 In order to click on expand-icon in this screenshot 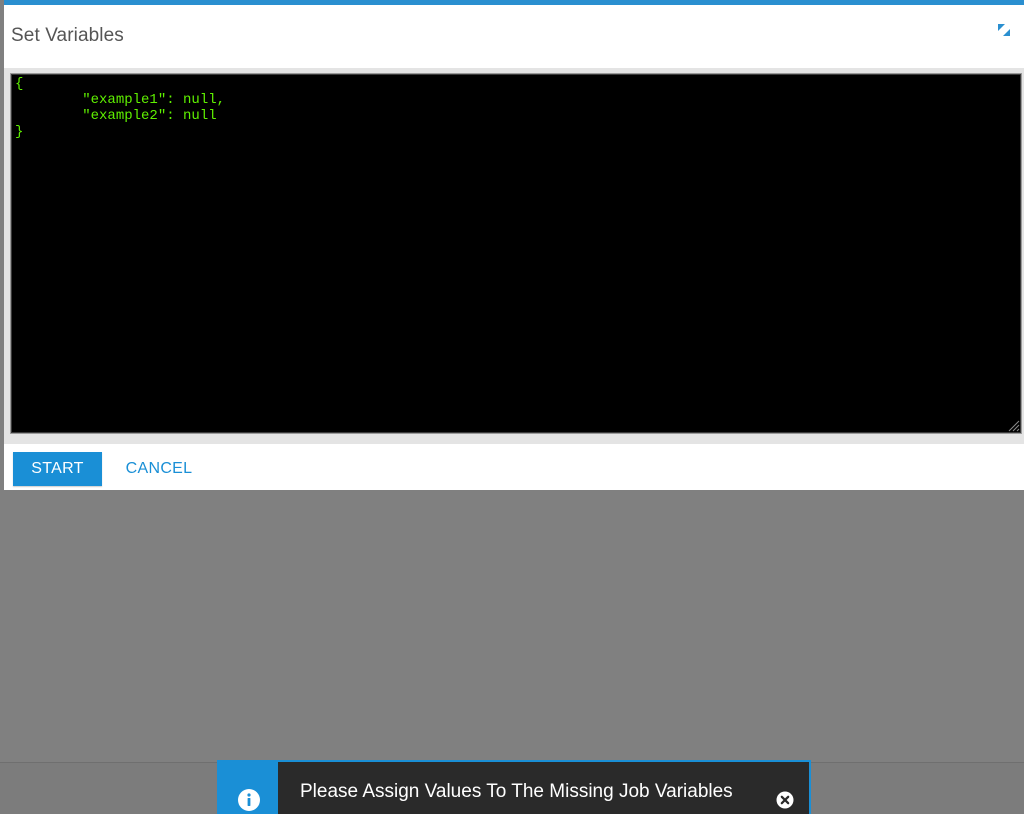, I will do `click(1004, 30)`.